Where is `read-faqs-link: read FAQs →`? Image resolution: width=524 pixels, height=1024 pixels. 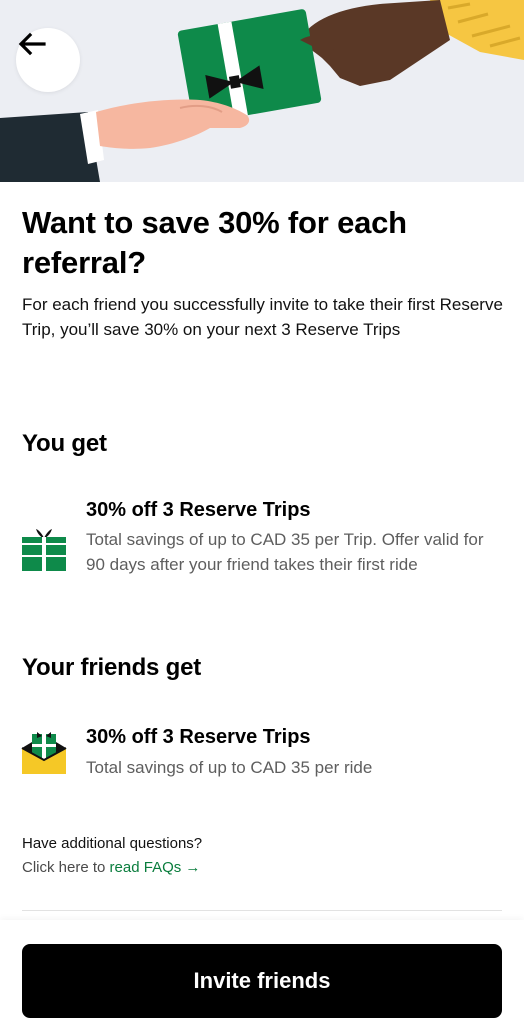
read-faqs-link: read FAQs → is located at coordinates (155, 867).